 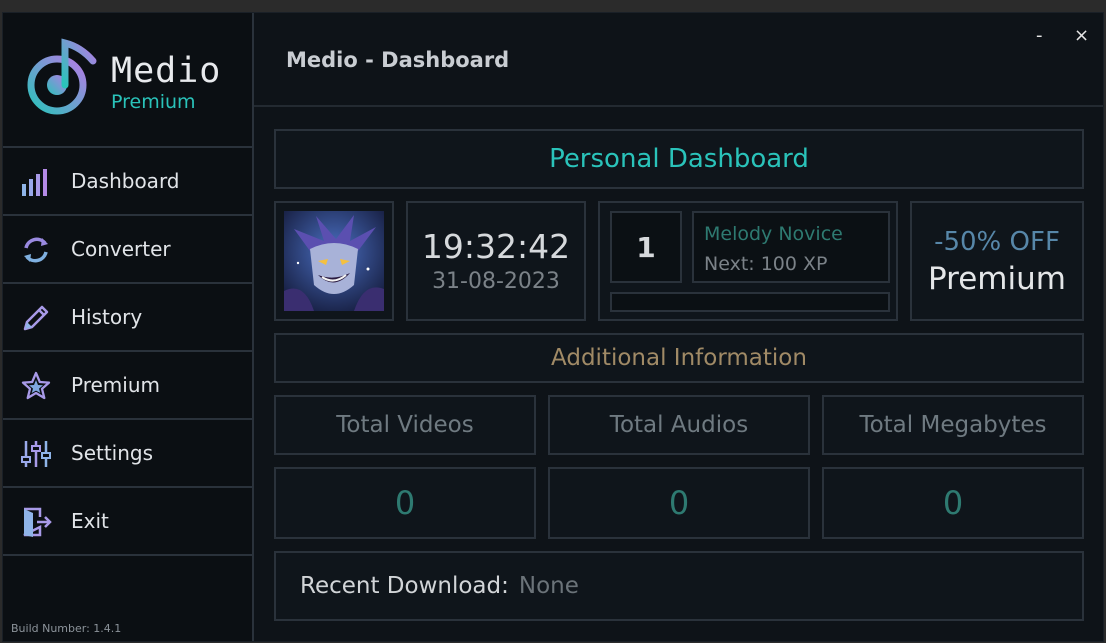 I want to click on refresh-icon, so click(x=36, y=250).